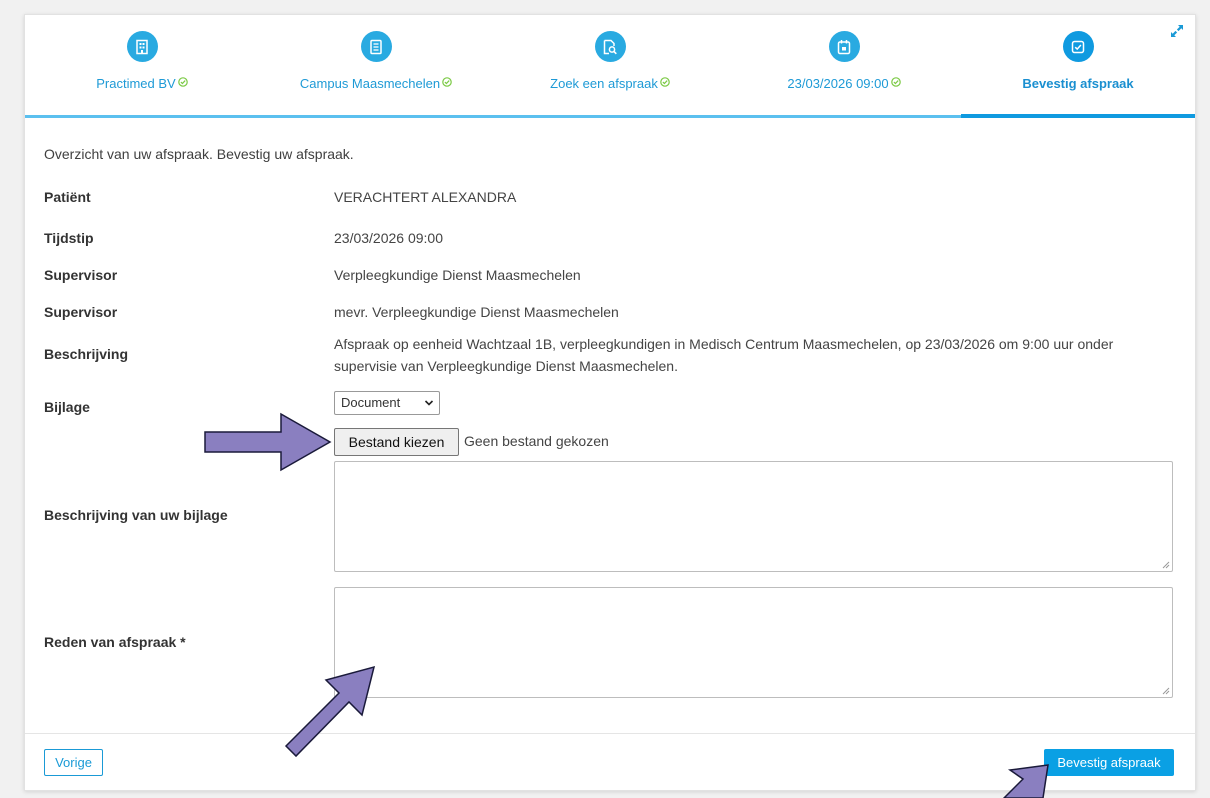  Describe the element at coordinates (376, 46) in the screenshot. I see `list-document-icon` at that location.